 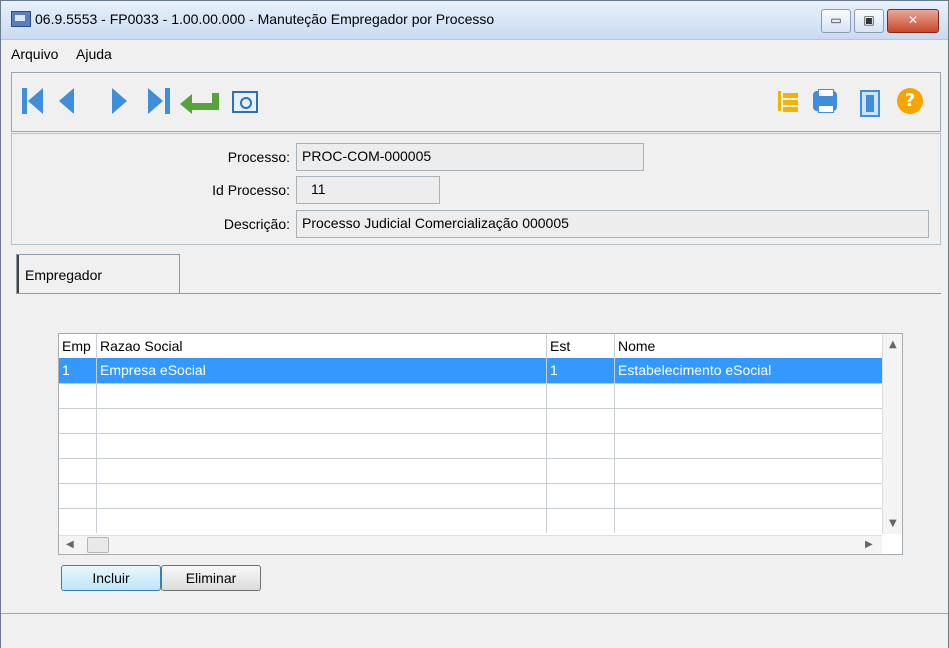 I want to click on print-button, so click(x=825, y=101).